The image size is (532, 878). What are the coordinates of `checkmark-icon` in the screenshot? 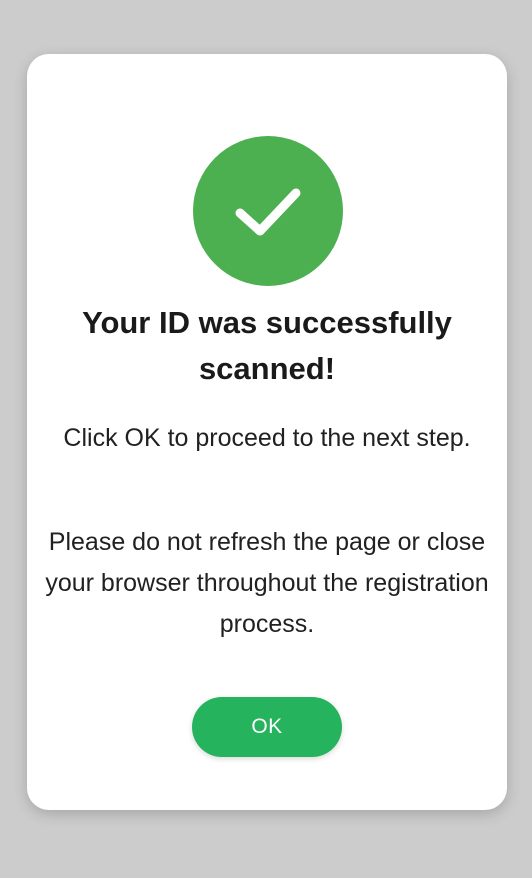 It's located at (268, 212).